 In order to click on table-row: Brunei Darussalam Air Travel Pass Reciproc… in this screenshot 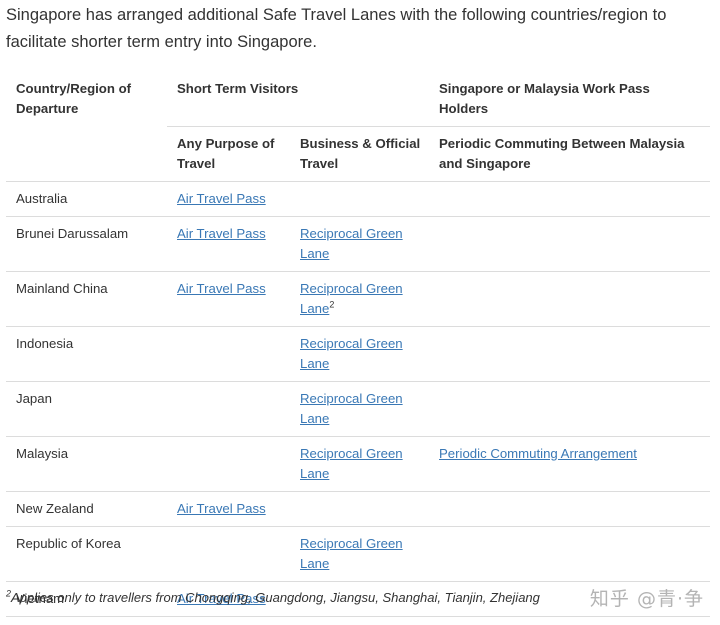, I will do `click(358, 244)`.